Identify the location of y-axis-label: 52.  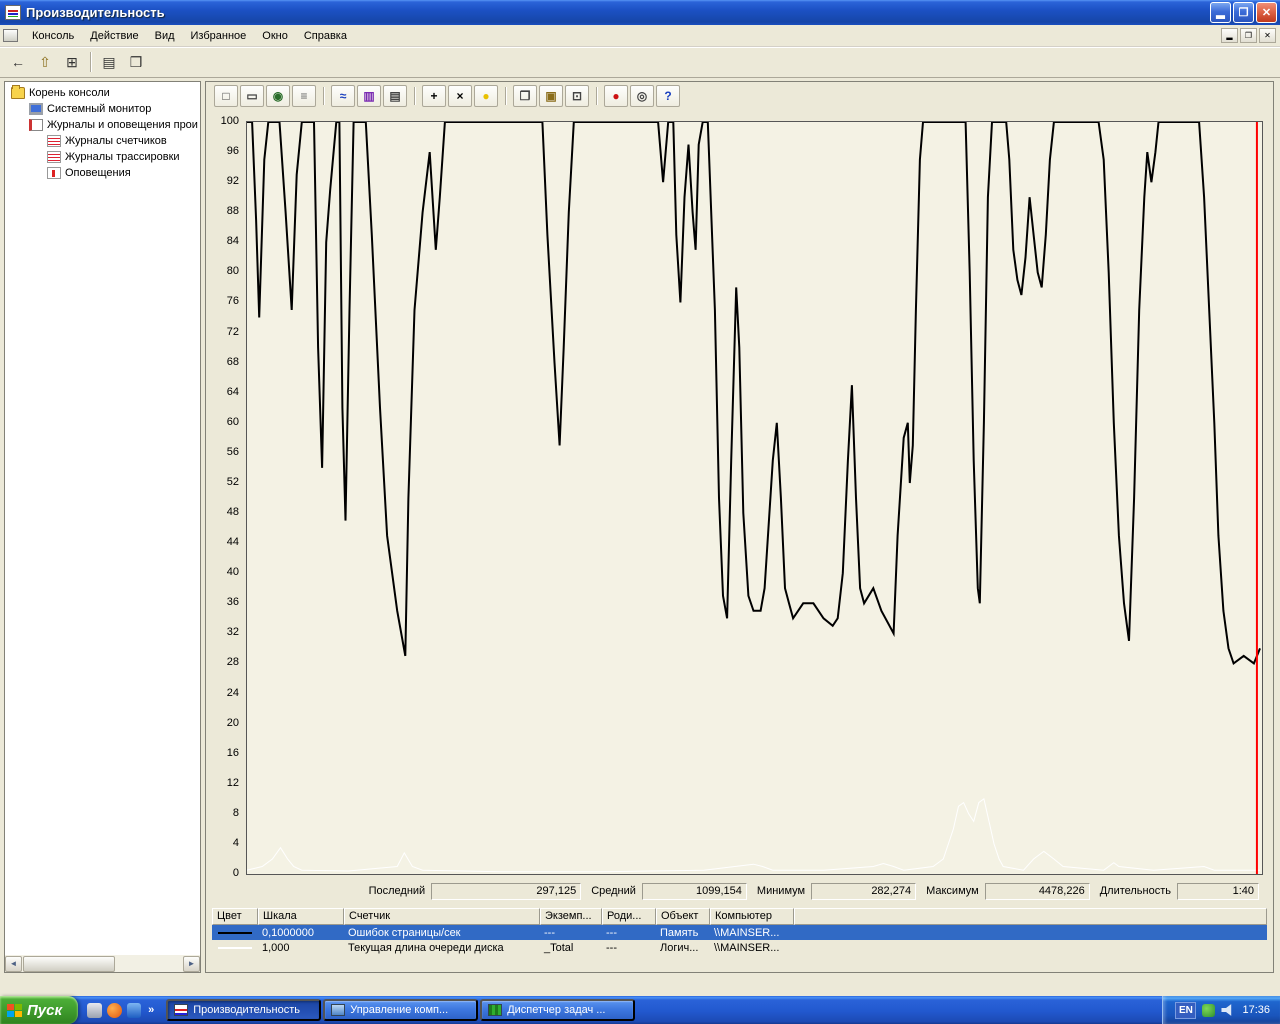
(232, 481).